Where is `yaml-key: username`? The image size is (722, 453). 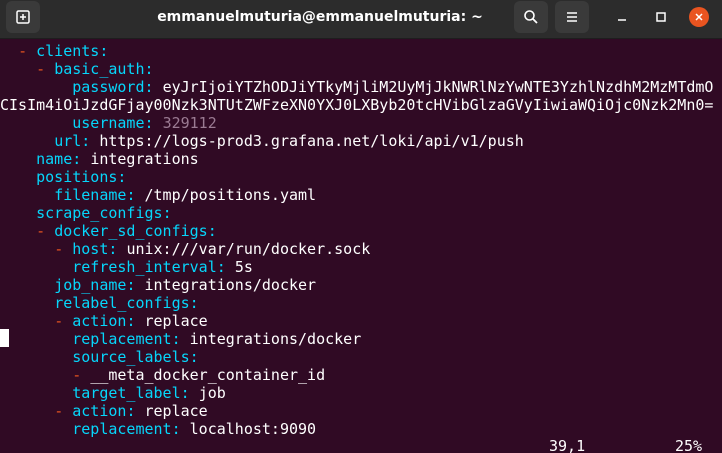
yaml-key: username is located at coordinates (108, 123).